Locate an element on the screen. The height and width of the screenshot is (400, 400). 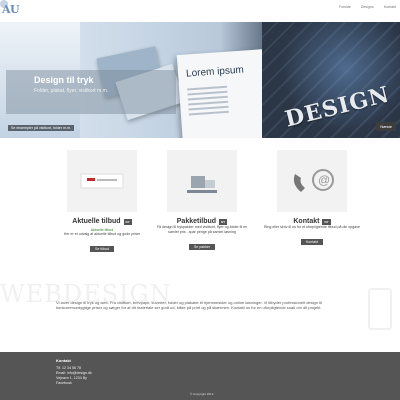
phone-decoration is located at coordinates (380, 309).